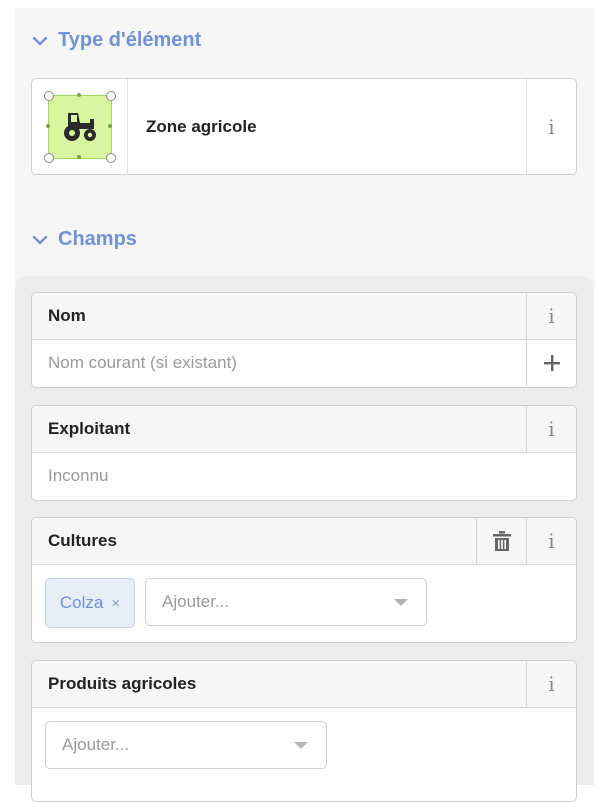 The width and height of the screenshot is (603, 802). I want to click on field-header: Cultures i, so click(304, 541).